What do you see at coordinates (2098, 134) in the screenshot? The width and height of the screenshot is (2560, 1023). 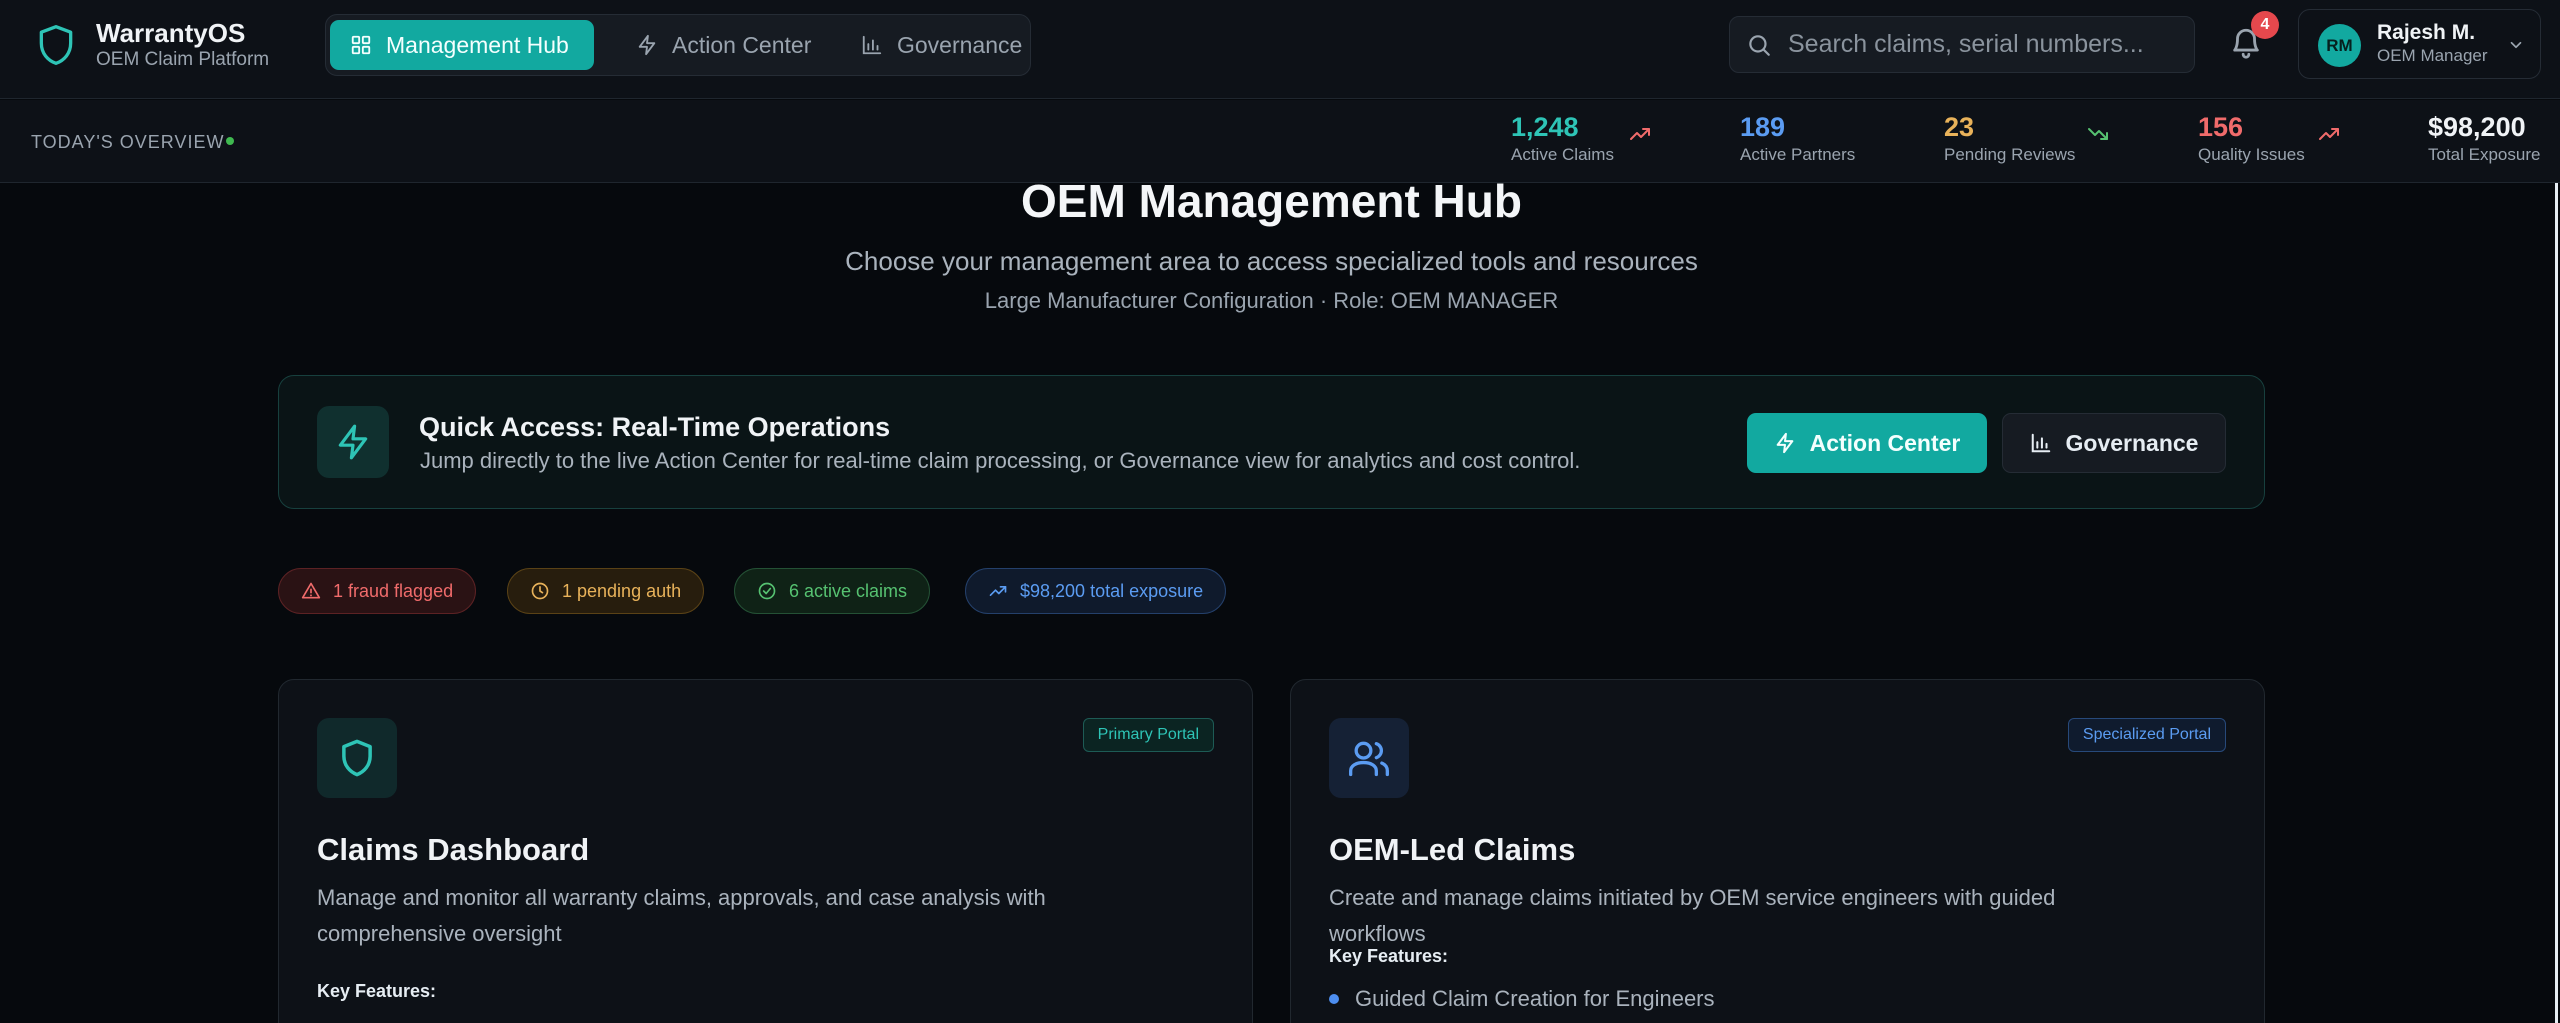 I see `trending-down-icon` at bounding box center [2098, 134].